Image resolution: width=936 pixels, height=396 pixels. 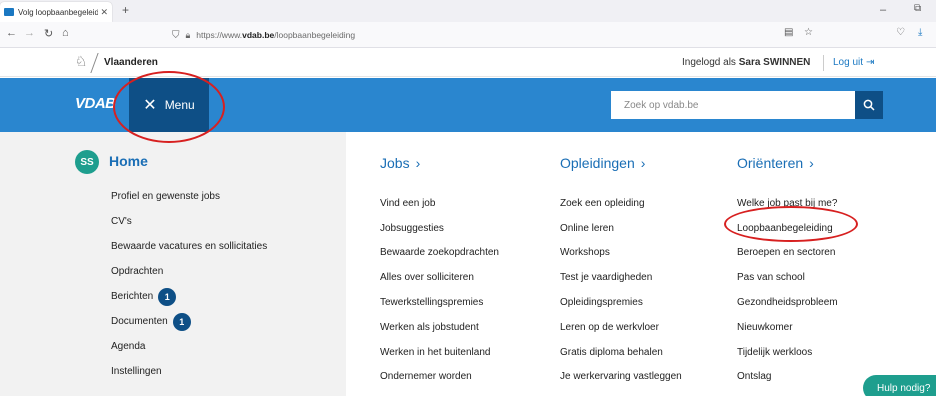 What do you see at coordinates (65, 33) in the screenshot?
I see `home-icon: ⌂` at bounding box center [65, 33].